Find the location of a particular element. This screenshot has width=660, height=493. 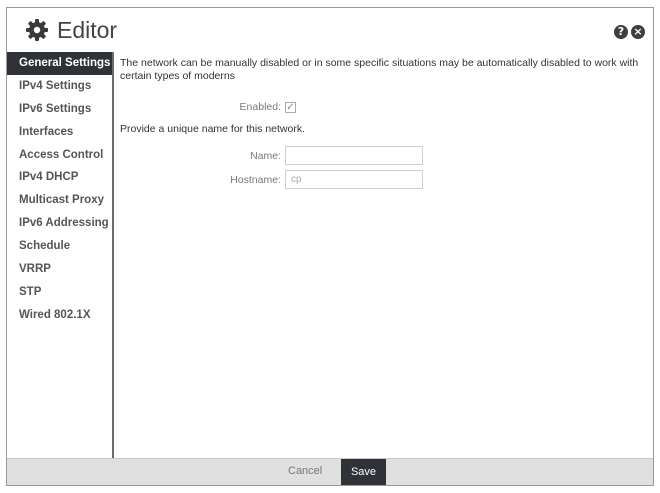

close-icon: × is located at coordinates (638, 32).